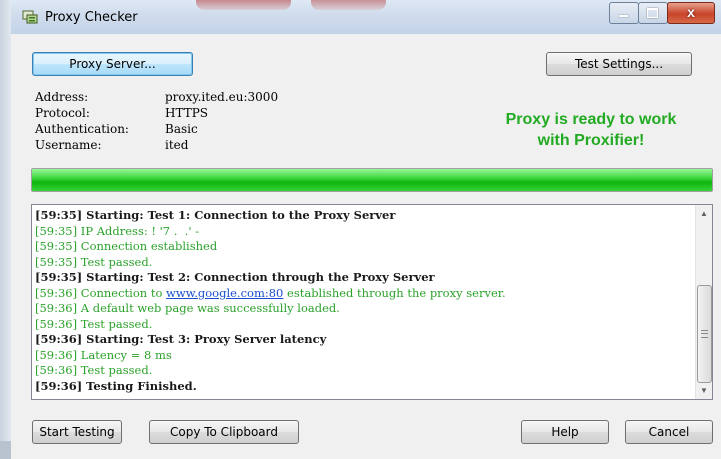 The height and width of the screenshot is (459, 721). What do you see at coordinates (591, 140) in the screenshot?
I see `status-line-2: with Proxifier!` at bounding box center [591, 140].